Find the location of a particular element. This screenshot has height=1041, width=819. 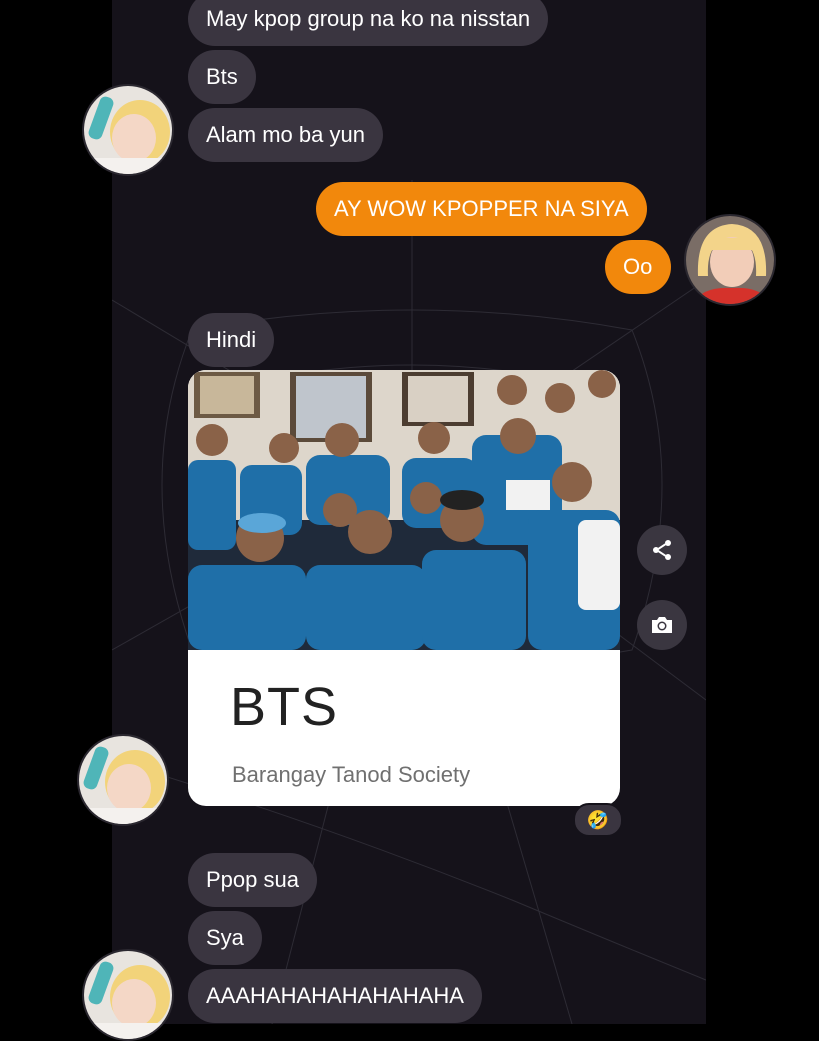

camera-icon is located at coordinates (662, 625).